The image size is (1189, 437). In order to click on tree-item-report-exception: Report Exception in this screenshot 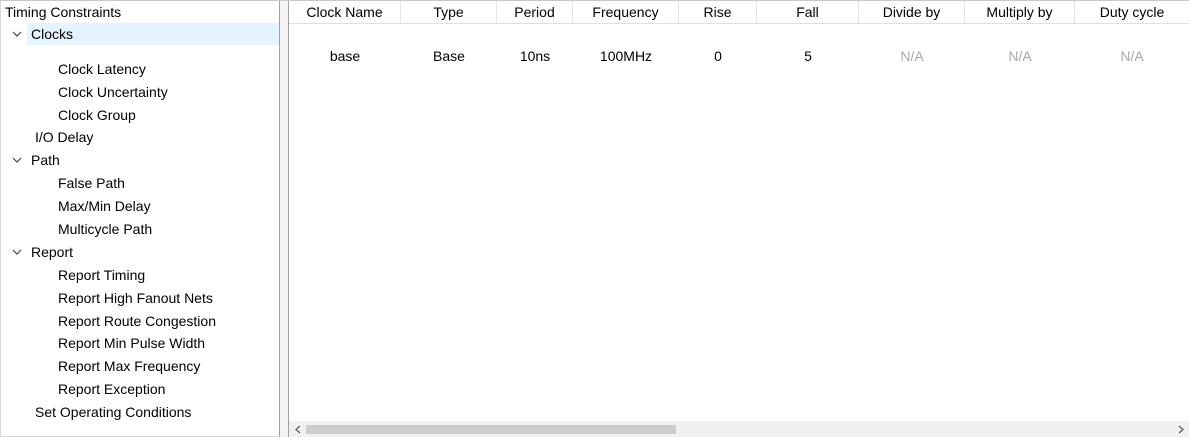, I will do `click(111, 389)`.